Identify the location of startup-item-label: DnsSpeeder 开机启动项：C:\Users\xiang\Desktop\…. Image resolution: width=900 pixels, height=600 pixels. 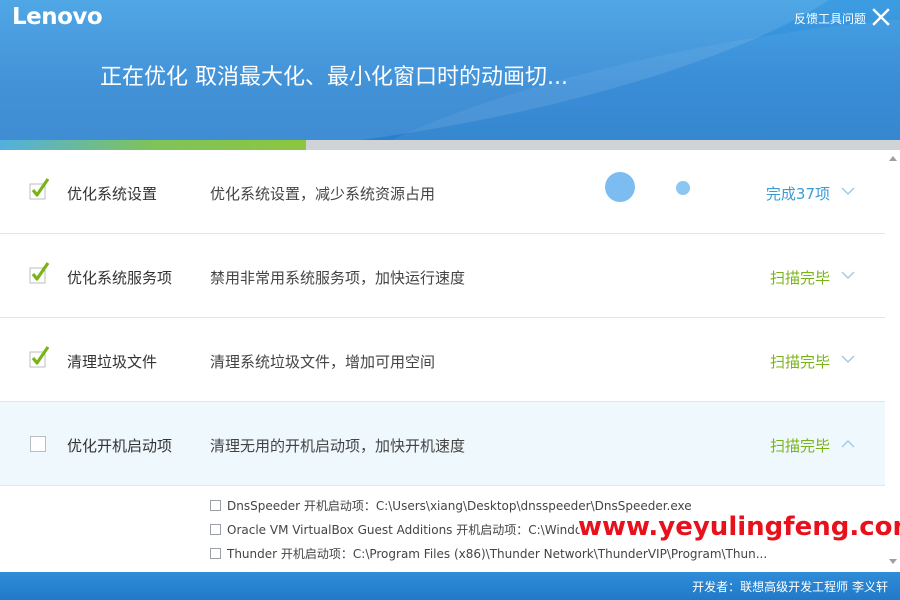
(459, 506).